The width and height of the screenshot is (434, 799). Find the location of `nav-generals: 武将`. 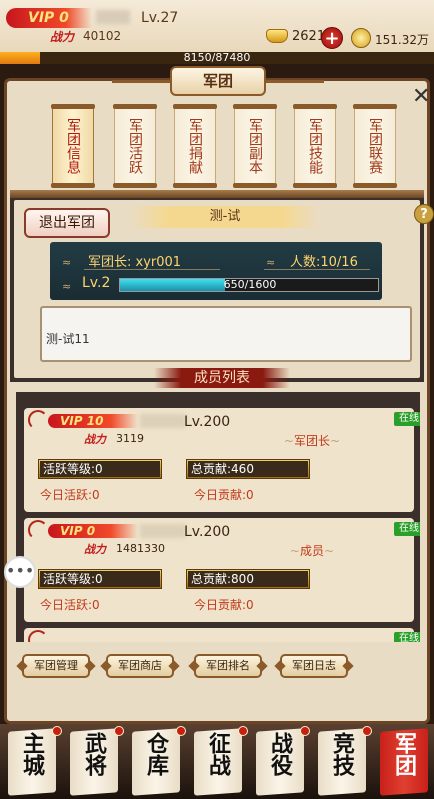

nav-generals: 武将 is located at coordinates (95, 761).